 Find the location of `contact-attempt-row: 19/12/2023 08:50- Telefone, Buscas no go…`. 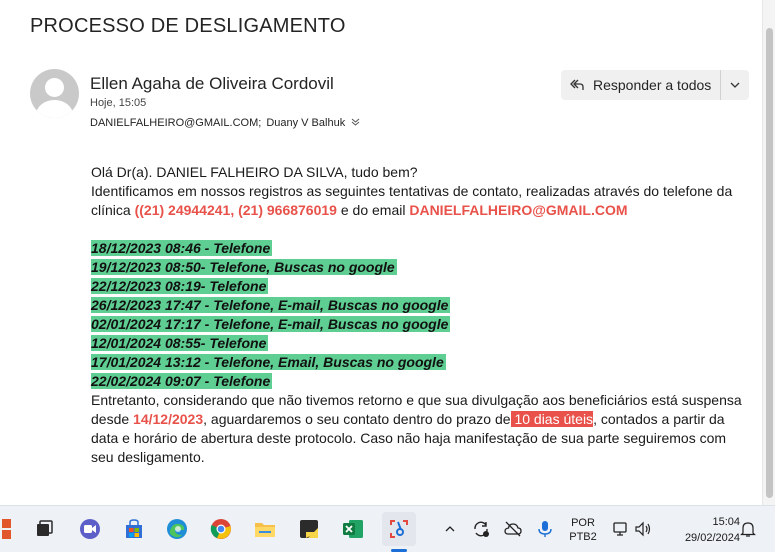

contact-attempt-row: 19/12/2023 08:50- Telefone, Buscas no go… is located at coordinates (244, 267).